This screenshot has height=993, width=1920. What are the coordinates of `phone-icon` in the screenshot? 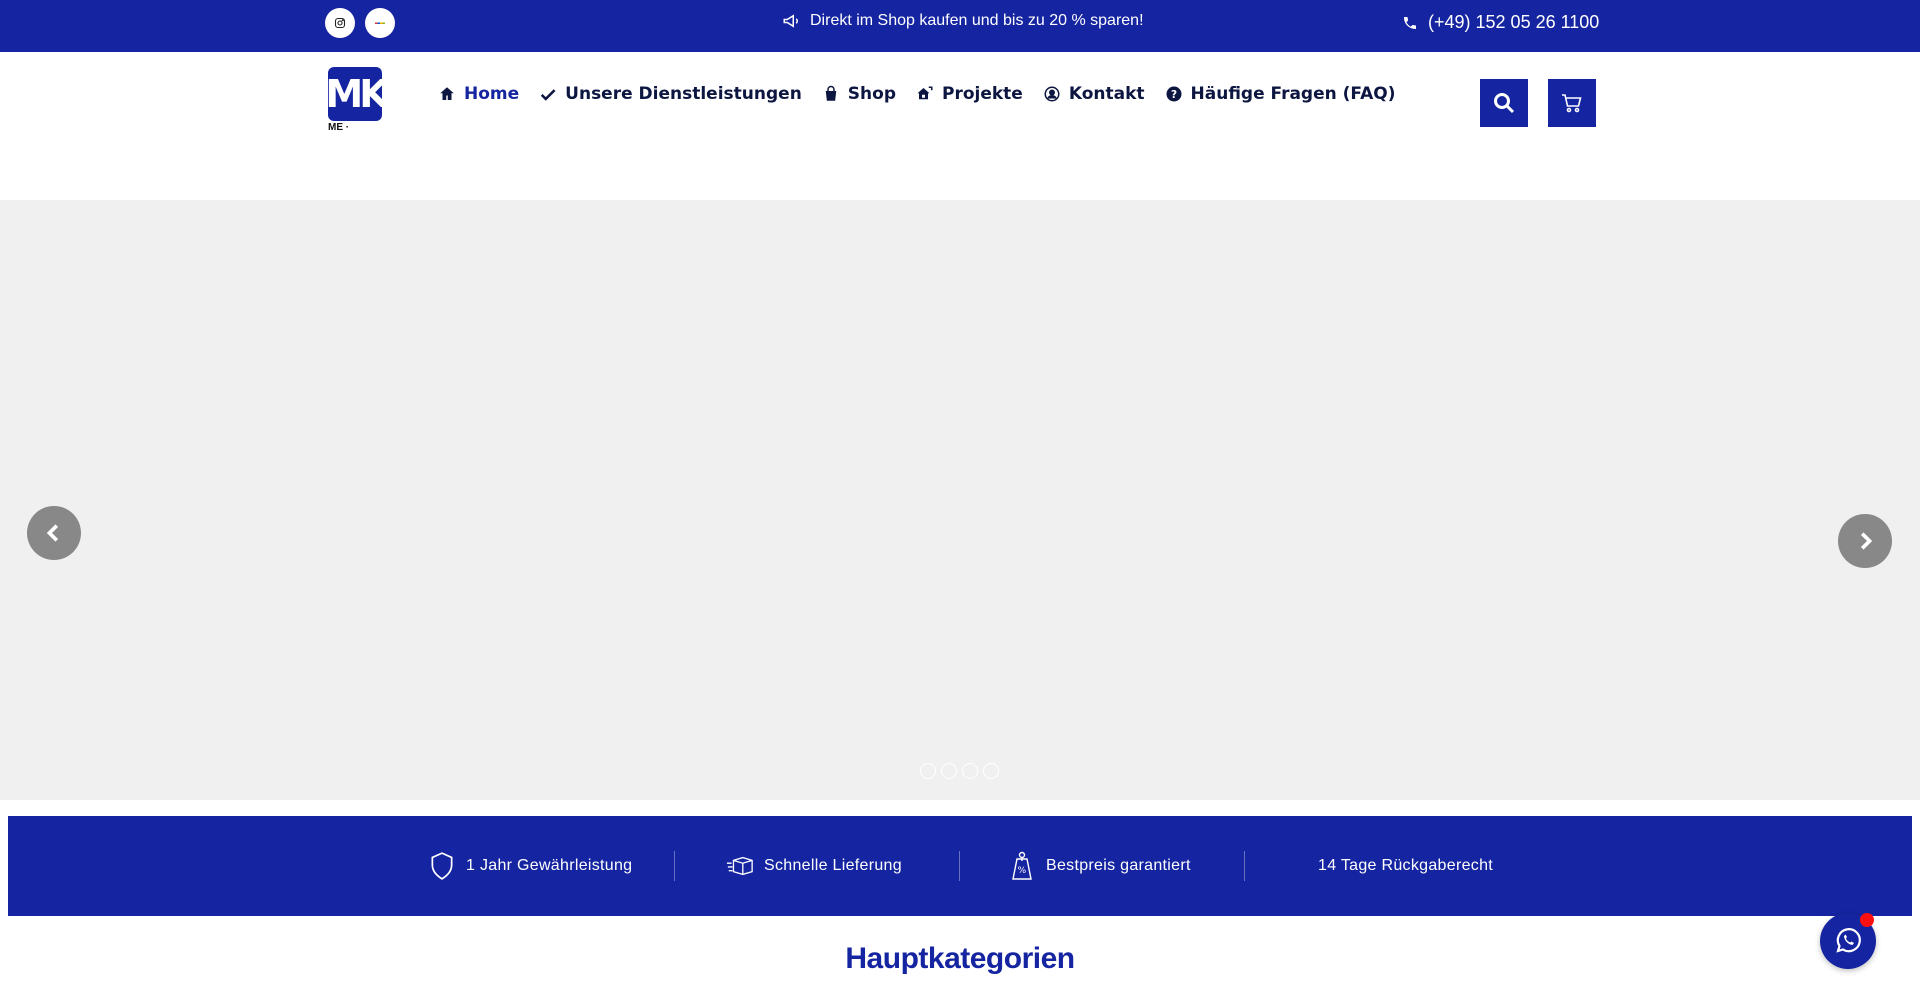 It's located at (1410, 22).